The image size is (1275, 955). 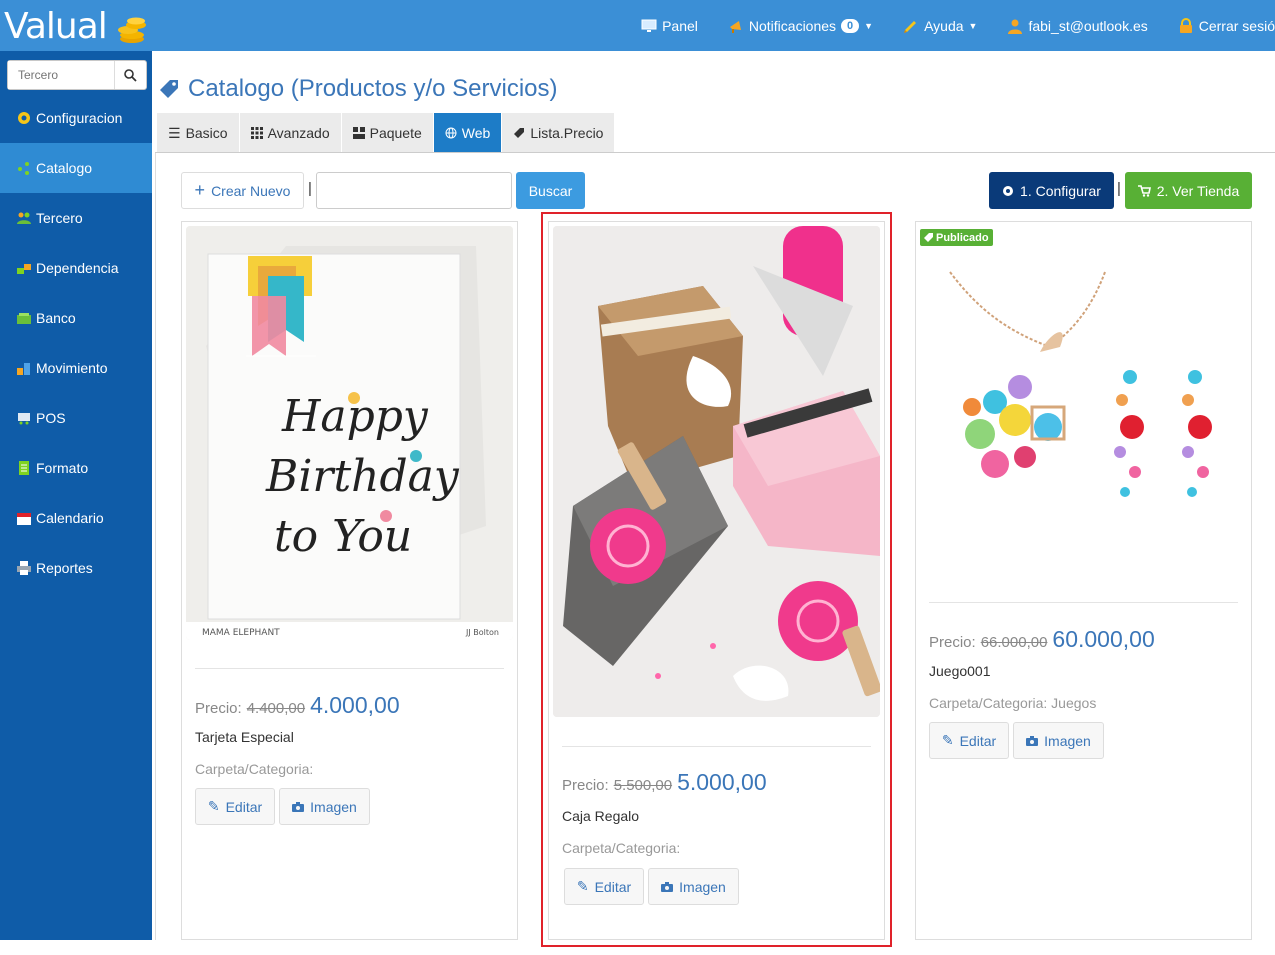 What do you see at coordinates (960, 671) in the screenshot?
I see `product-name: Juego001` at bounding box center [960, 671].